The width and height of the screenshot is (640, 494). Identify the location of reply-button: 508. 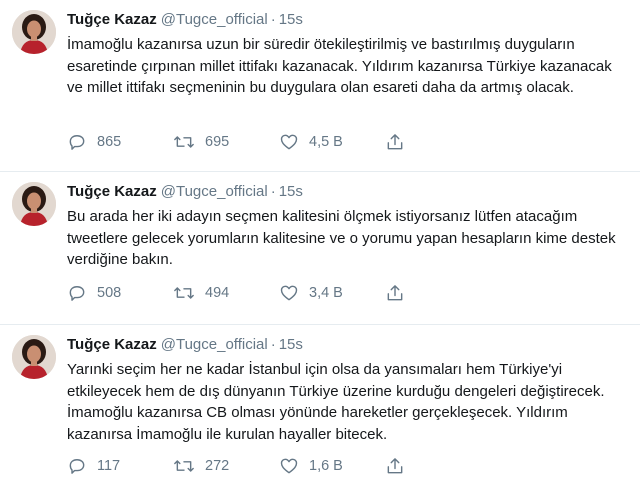
(120, 293).